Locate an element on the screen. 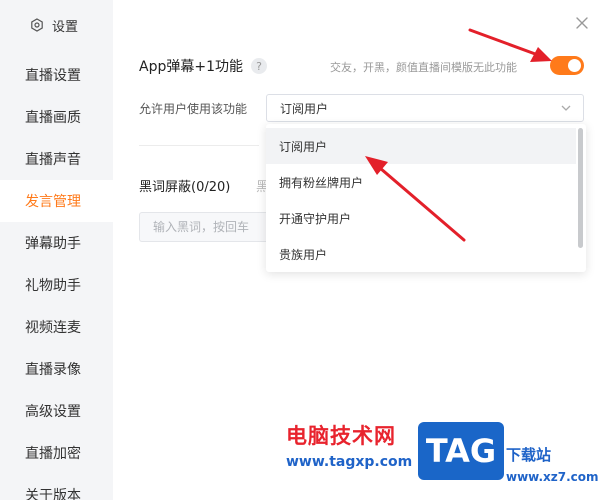 The image size is (603, 500). dropdown-option-noble-users: 贵族用户 is located at coordinates (421, 254).